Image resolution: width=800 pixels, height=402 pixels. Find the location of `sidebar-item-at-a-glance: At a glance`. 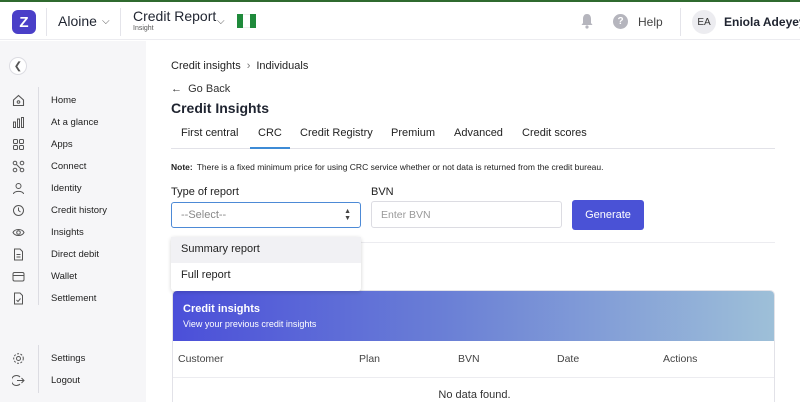

sidebar-item-at-a-glance: At a glance is located at coordinates (73, 123).